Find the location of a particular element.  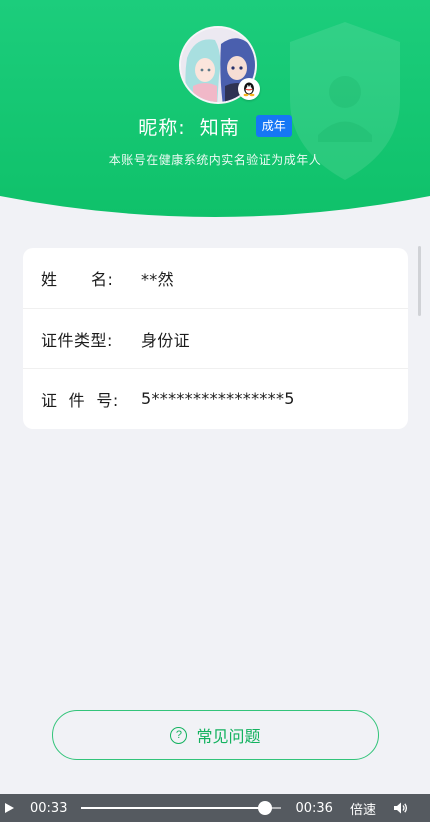

total-time: 00:36 is located at coordinates (314, 808).